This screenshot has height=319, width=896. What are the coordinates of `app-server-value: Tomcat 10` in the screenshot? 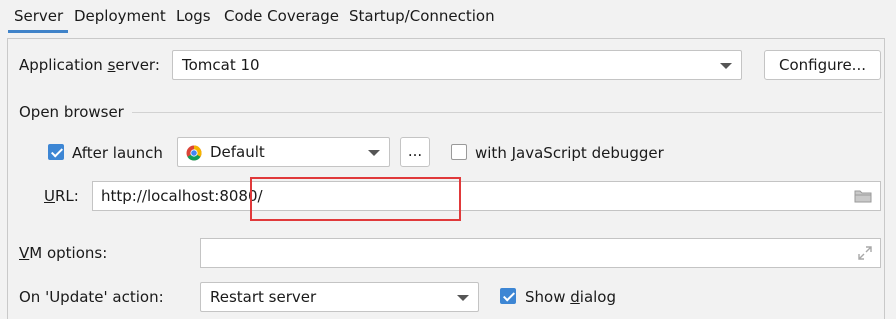 It's located at (221, 65).